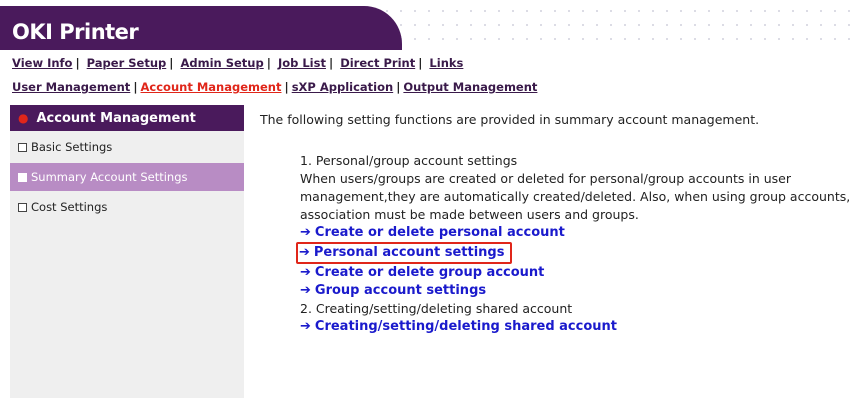  What do you see at coordinates (116, 118) in the screenshot?
I see `sidebar-title-label: Account Management` at bounding box center [116, 118].